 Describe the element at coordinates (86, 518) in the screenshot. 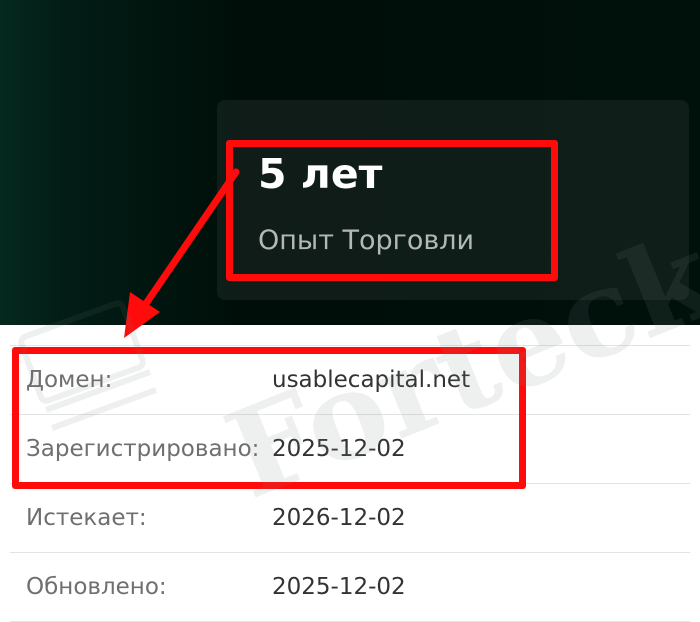

I see `whois-key: Истекает:` at that location.